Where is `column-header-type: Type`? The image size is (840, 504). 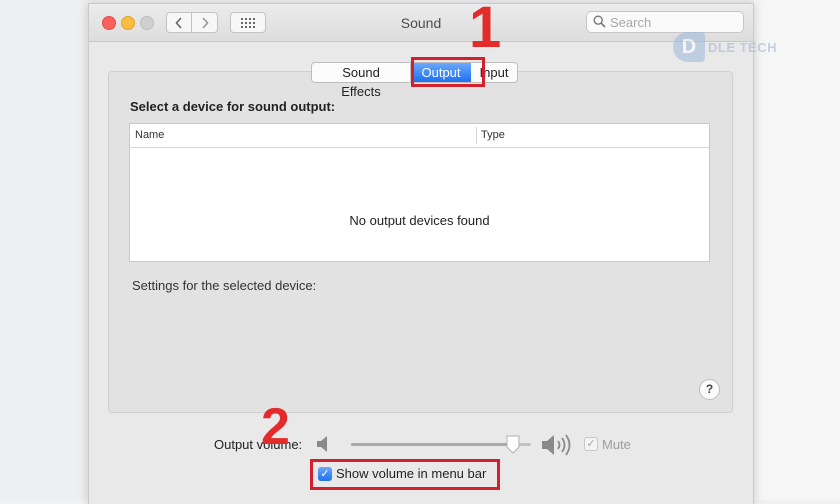 column-header-type: Type is located at coordinates (493, 135).